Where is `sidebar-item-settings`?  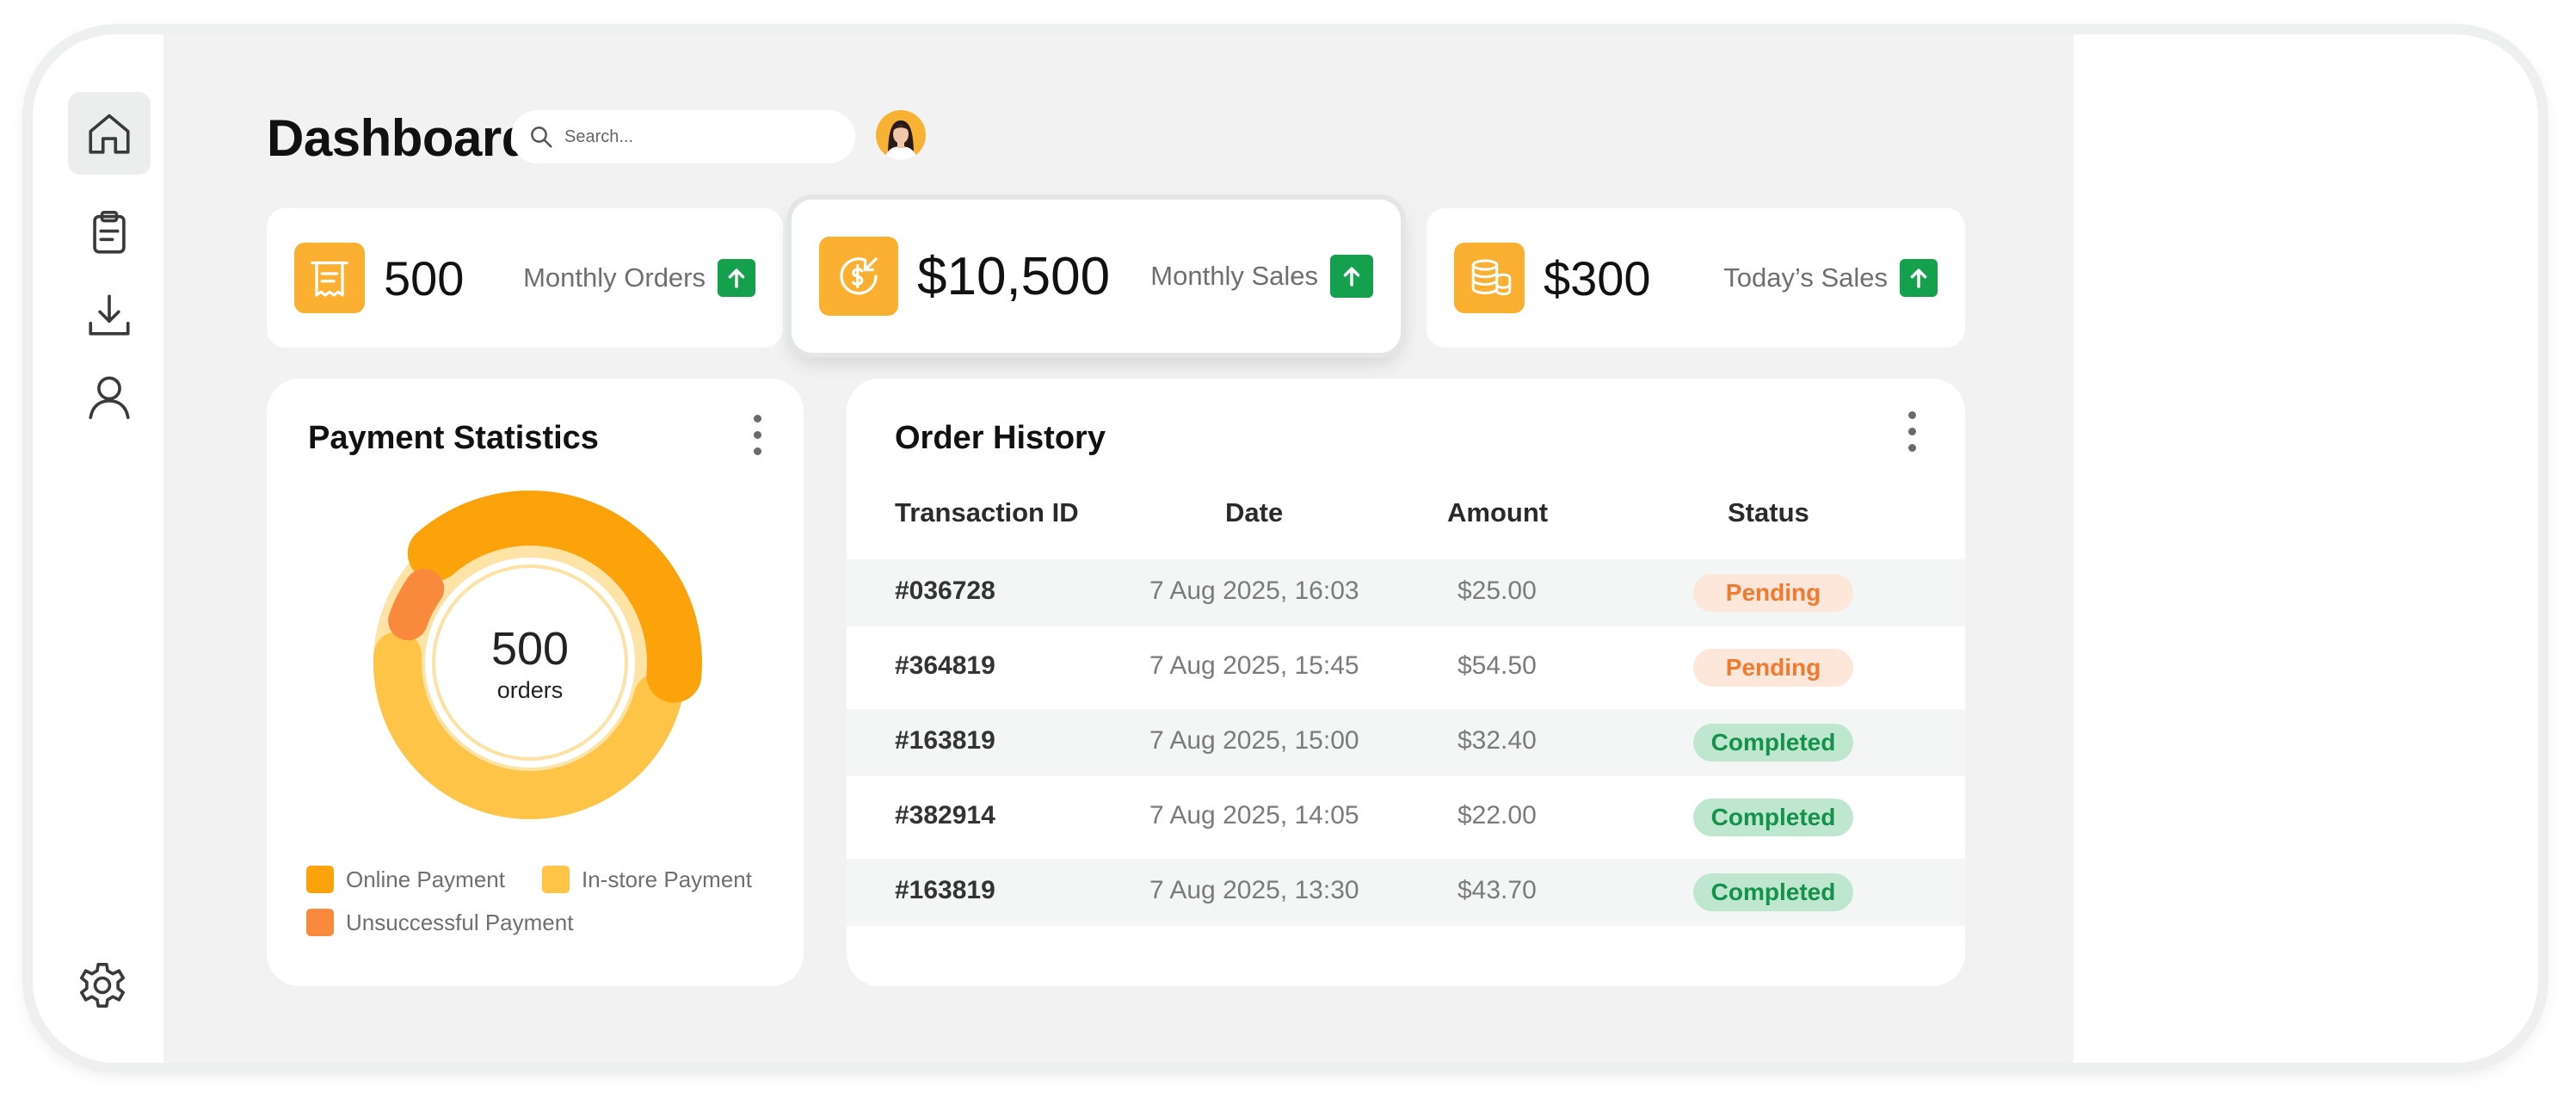
sidebar-item-settings is located at coordinates (103, 986).